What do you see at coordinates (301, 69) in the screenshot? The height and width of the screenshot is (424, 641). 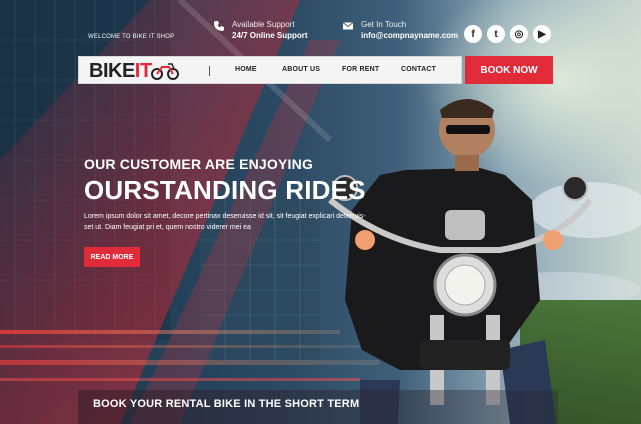 I see `nav-item-about-us: ABOUT US` at bounding box center [301, 69].